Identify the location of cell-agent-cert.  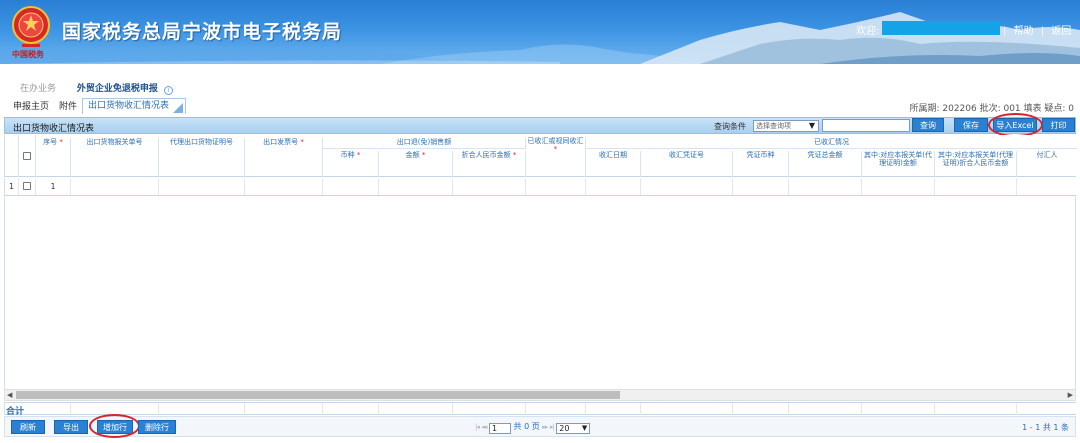
(202, 186).